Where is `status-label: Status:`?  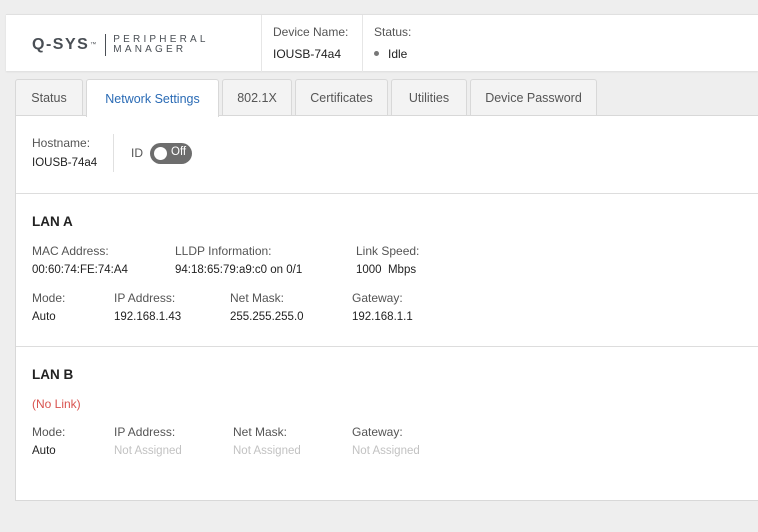 status-label: Status: is located at coordinates (393, 32).